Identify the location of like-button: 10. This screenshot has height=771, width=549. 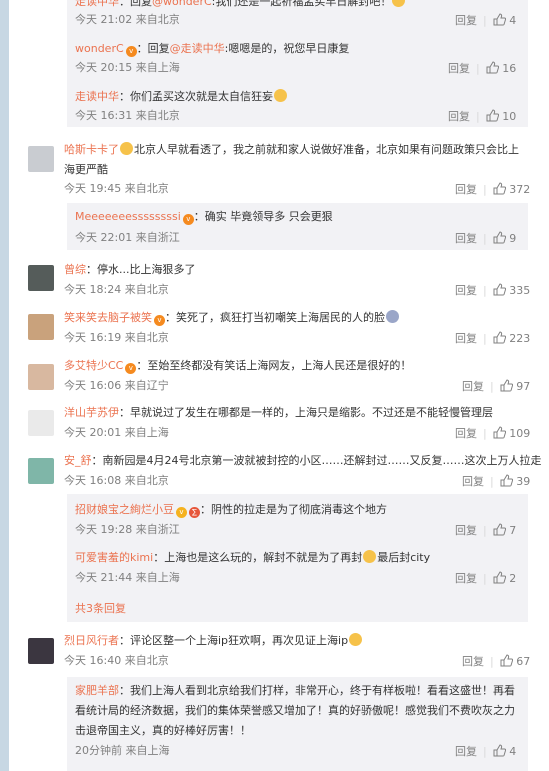
(501, 116).